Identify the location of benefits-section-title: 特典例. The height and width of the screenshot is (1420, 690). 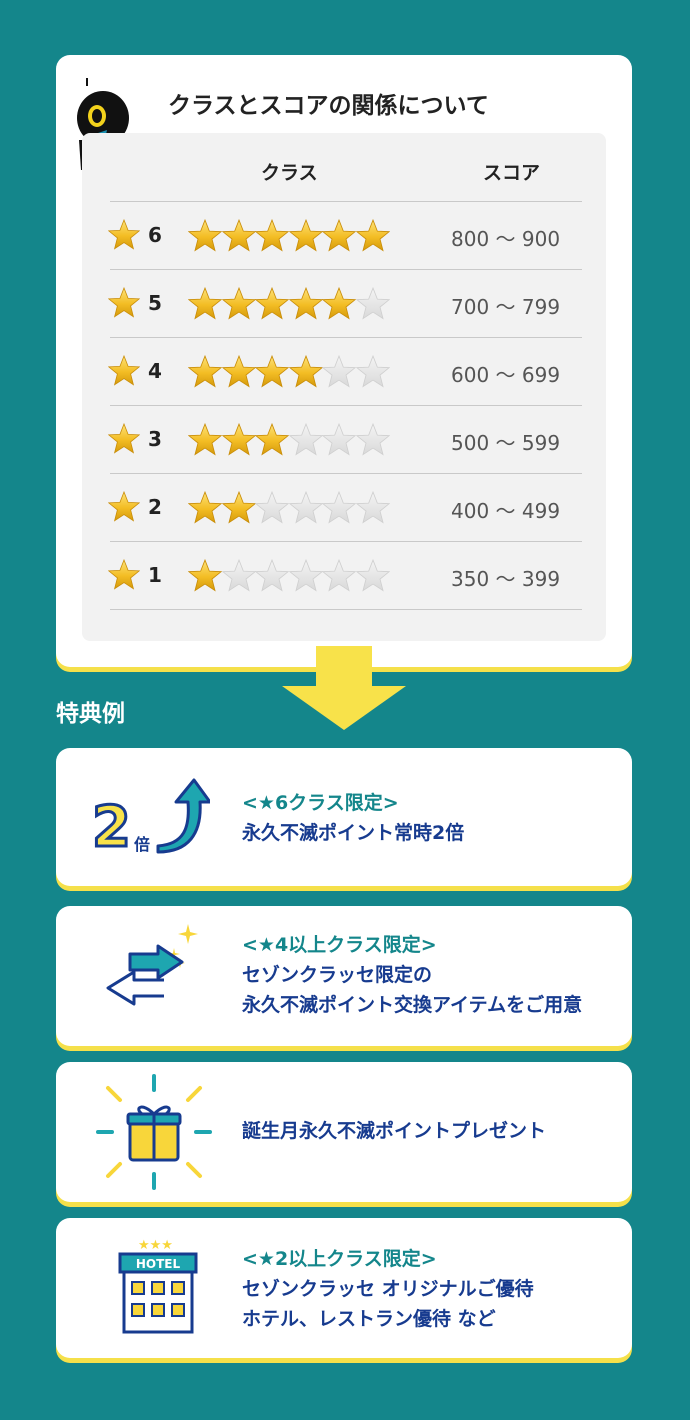
(90, 714).